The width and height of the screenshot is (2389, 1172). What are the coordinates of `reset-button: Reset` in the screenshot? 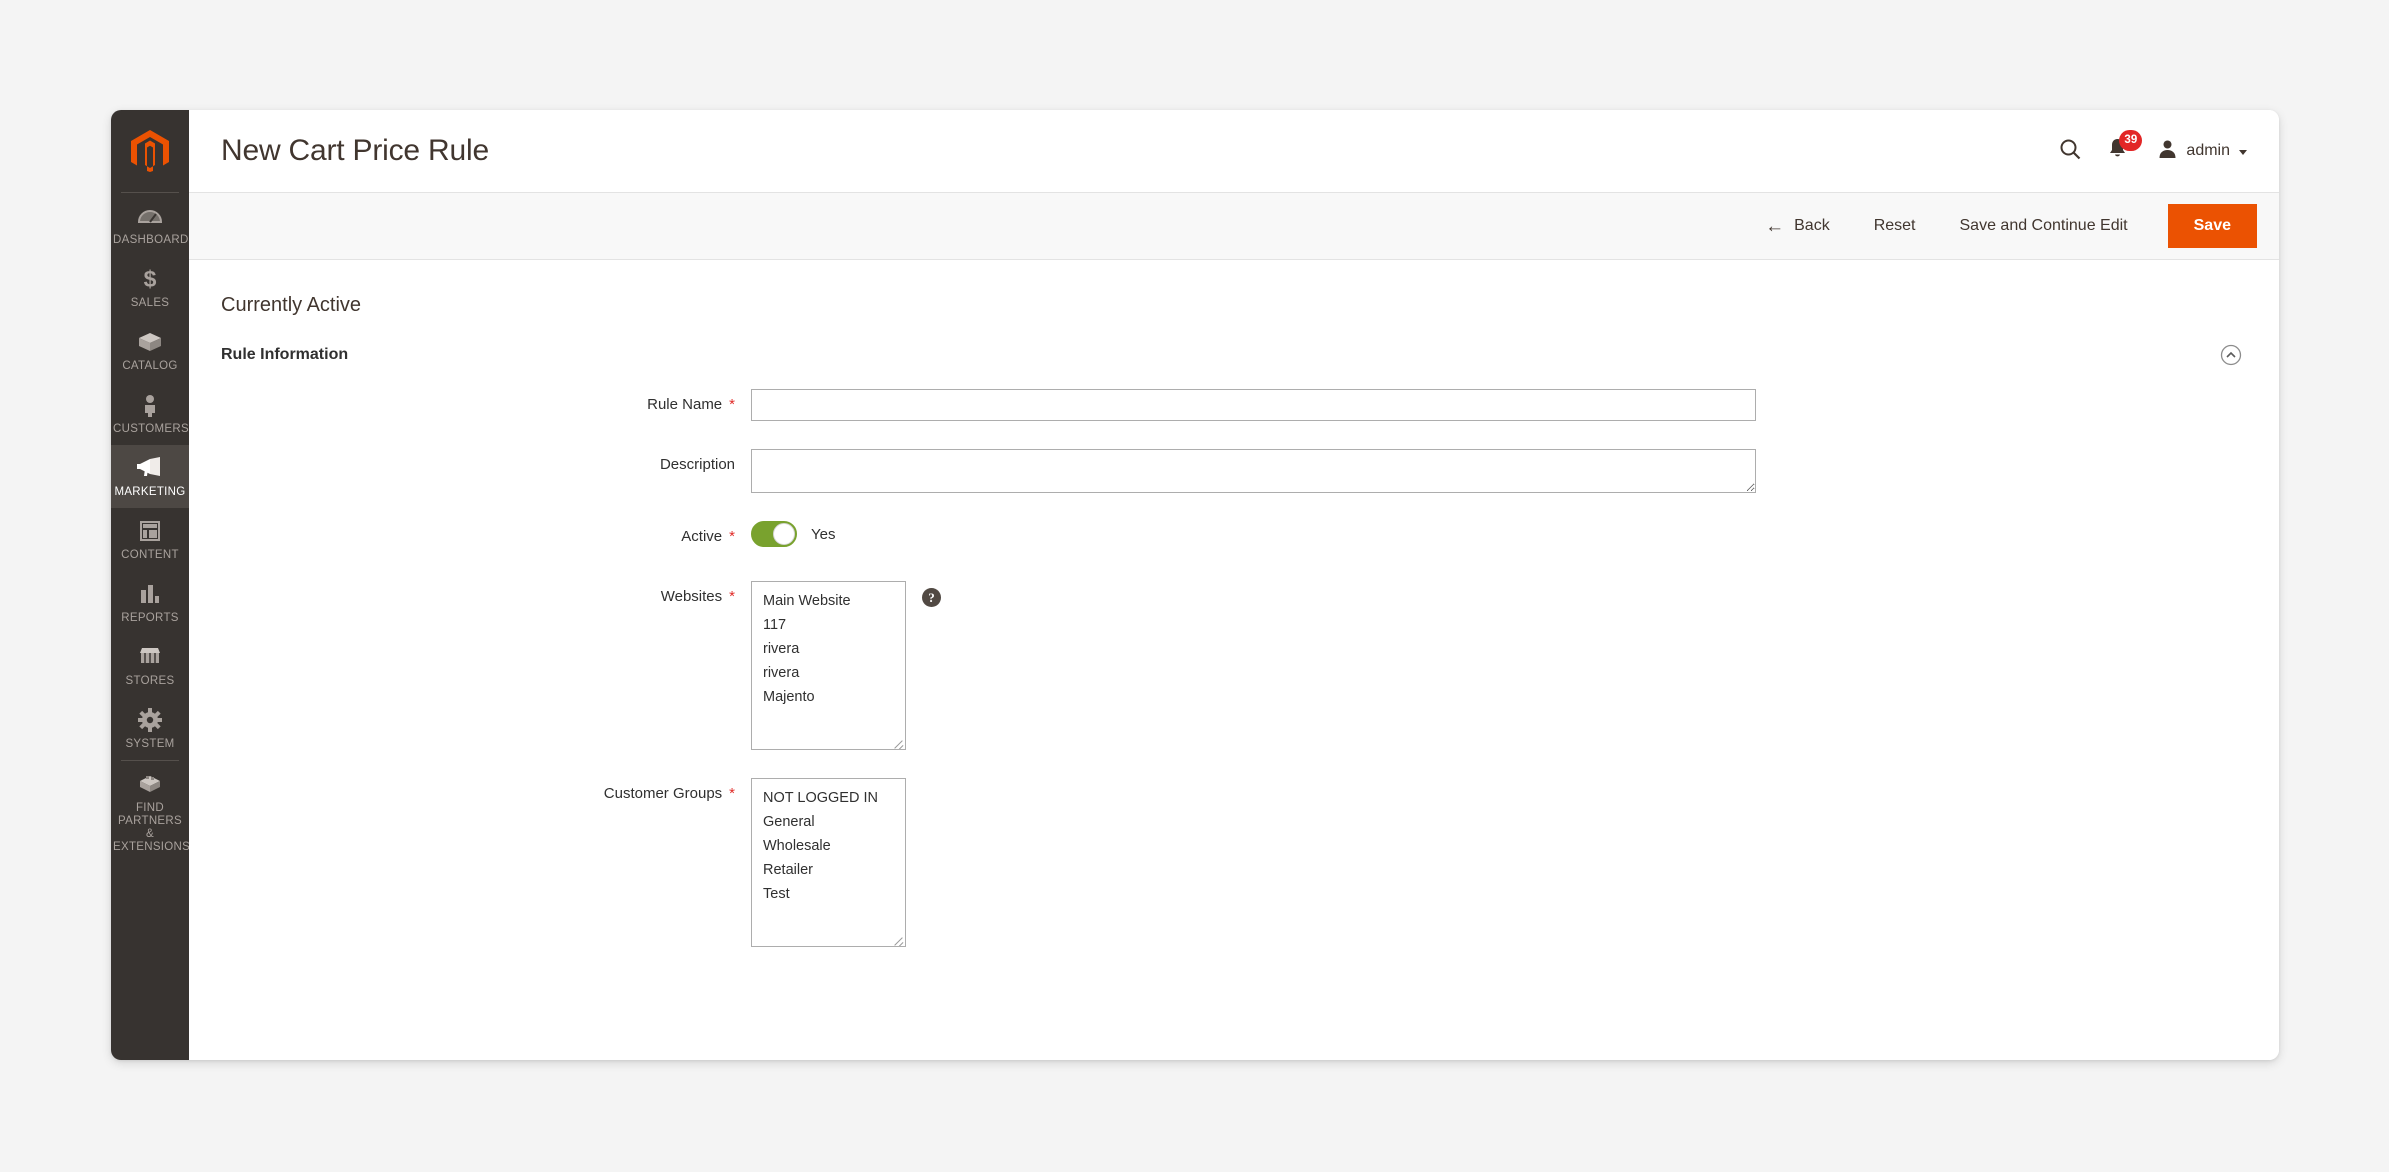 It's located at (1895, 226).